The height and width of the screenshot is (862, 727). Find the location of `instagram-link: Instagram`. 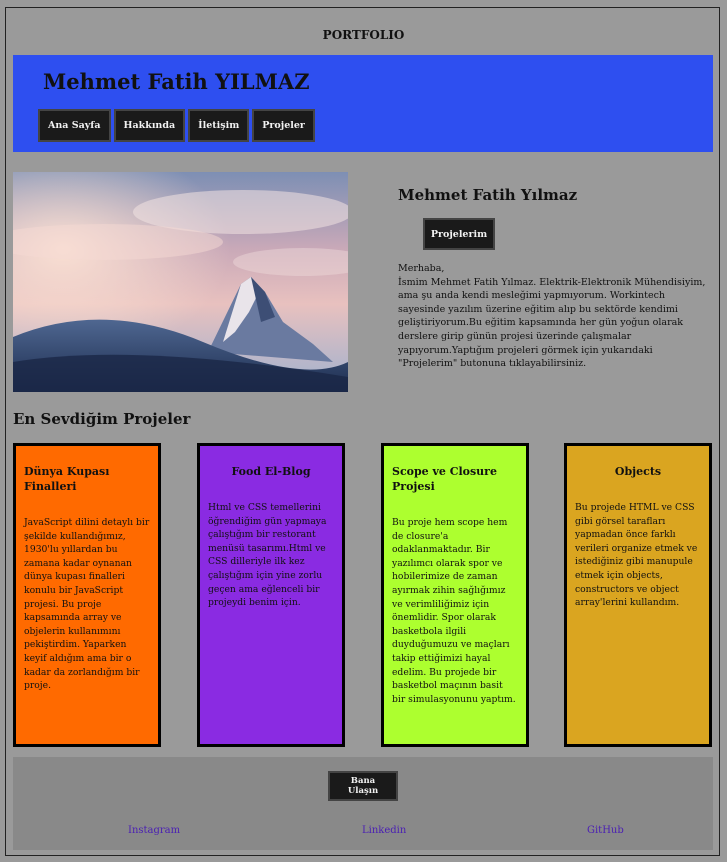

instagram-link: Instagram is located at coordinates (154, 830).